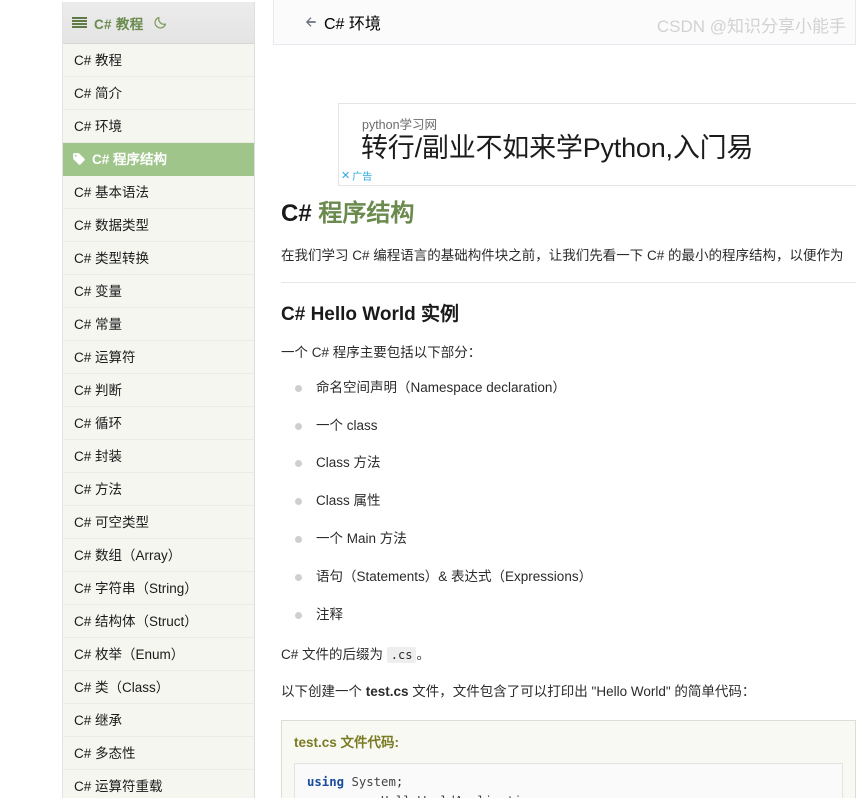  What do you see at coordinates (362, 177) in the screenshot?
I see `ad-label-text: 广告` at bounding box center [362, 177].